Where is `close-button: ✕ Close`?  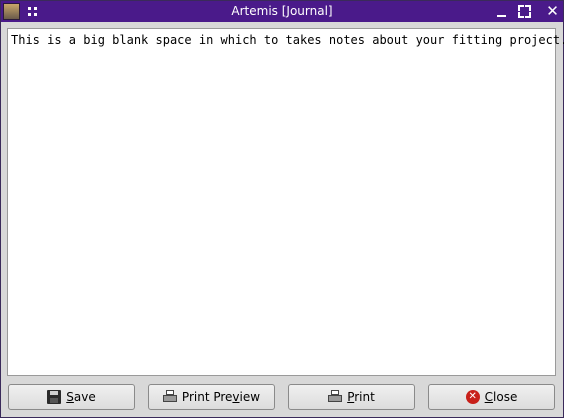 close-button: ✕ Close is located at coordinates (491, 397).